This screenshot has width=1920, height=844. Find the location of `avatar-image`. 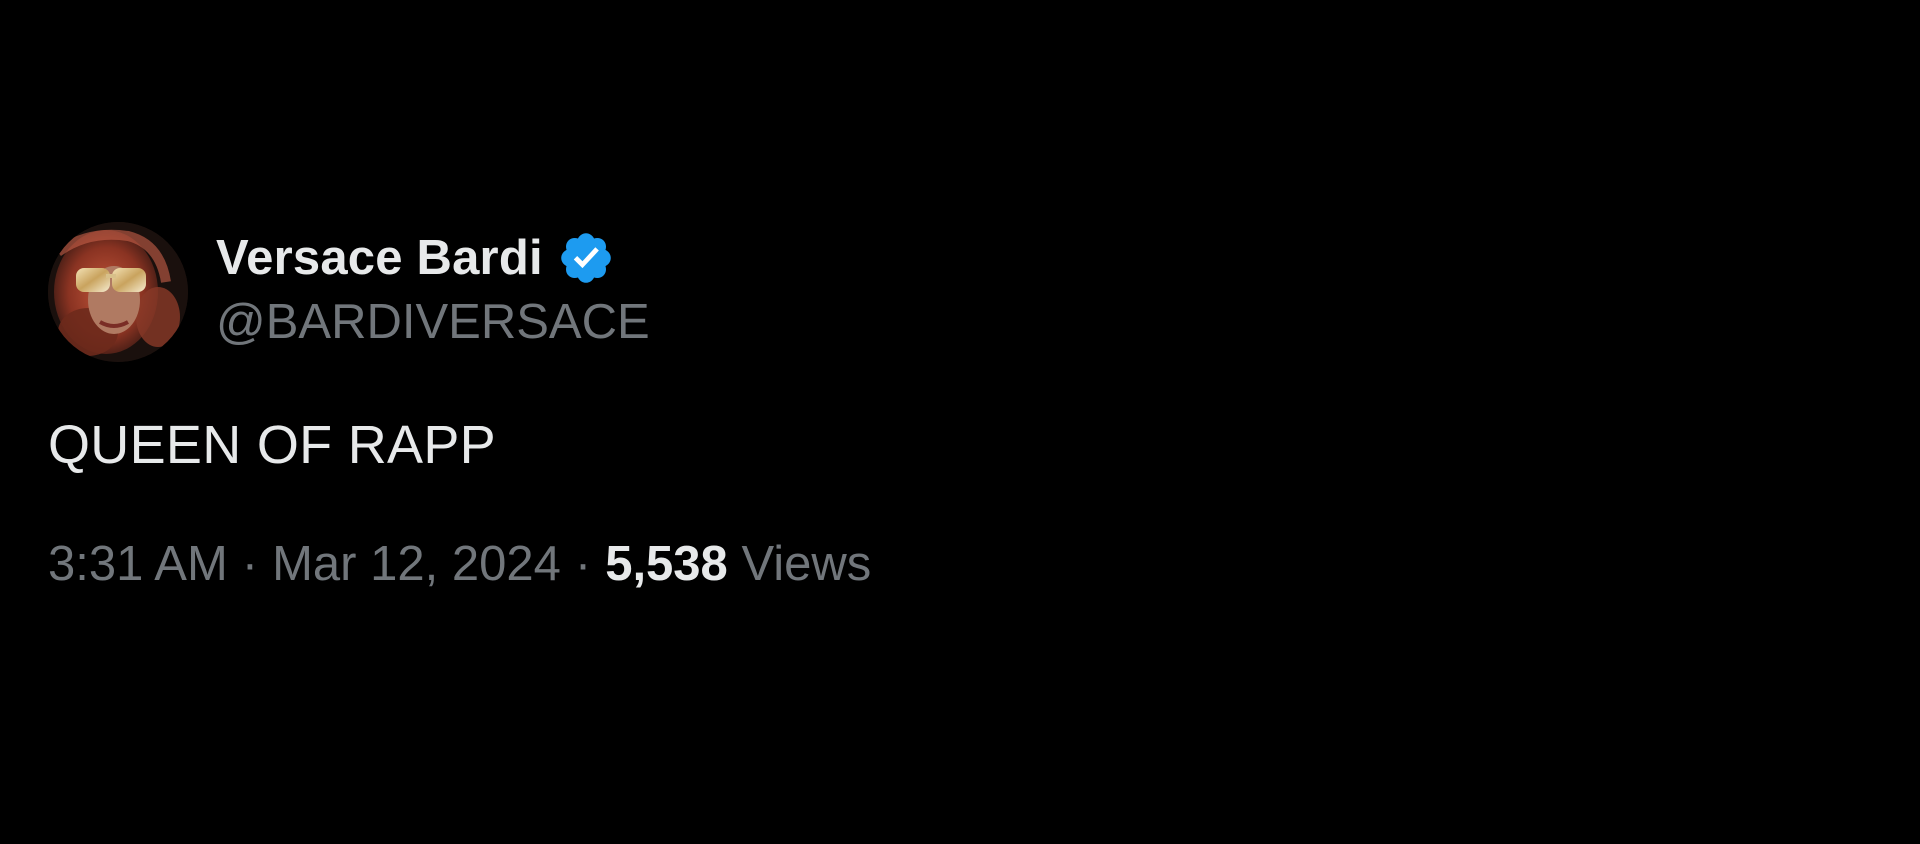

avatar-image is located at coordinates (118, 292).